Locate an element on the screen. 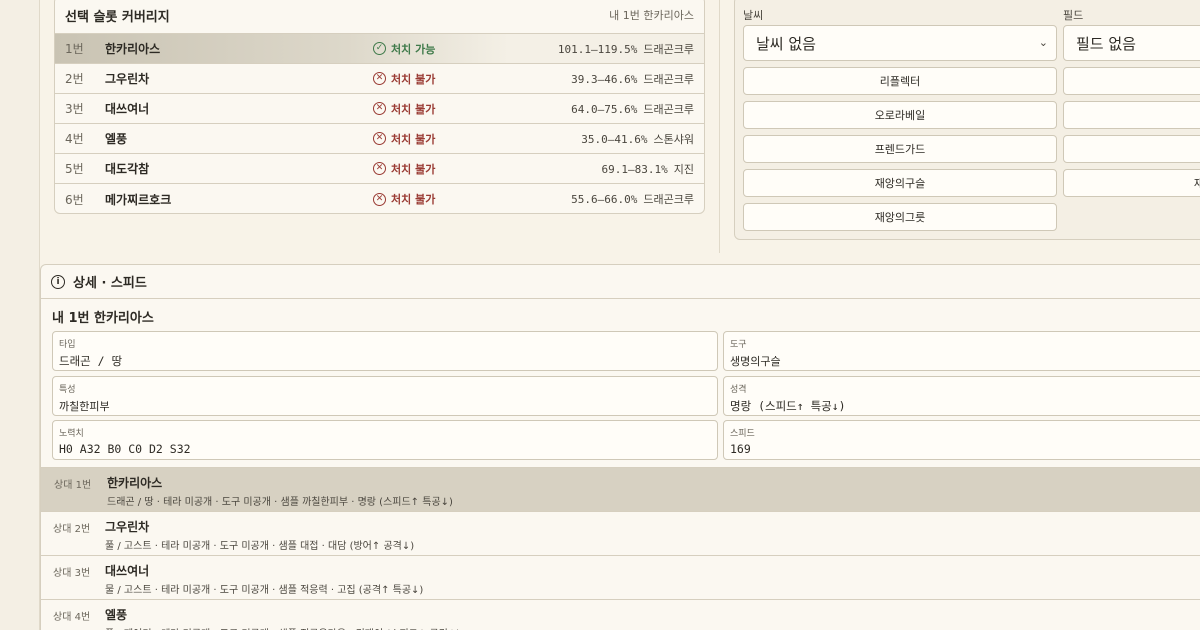  detail-header: i 상세 · 스피드 is located at coordinates (620, 282).